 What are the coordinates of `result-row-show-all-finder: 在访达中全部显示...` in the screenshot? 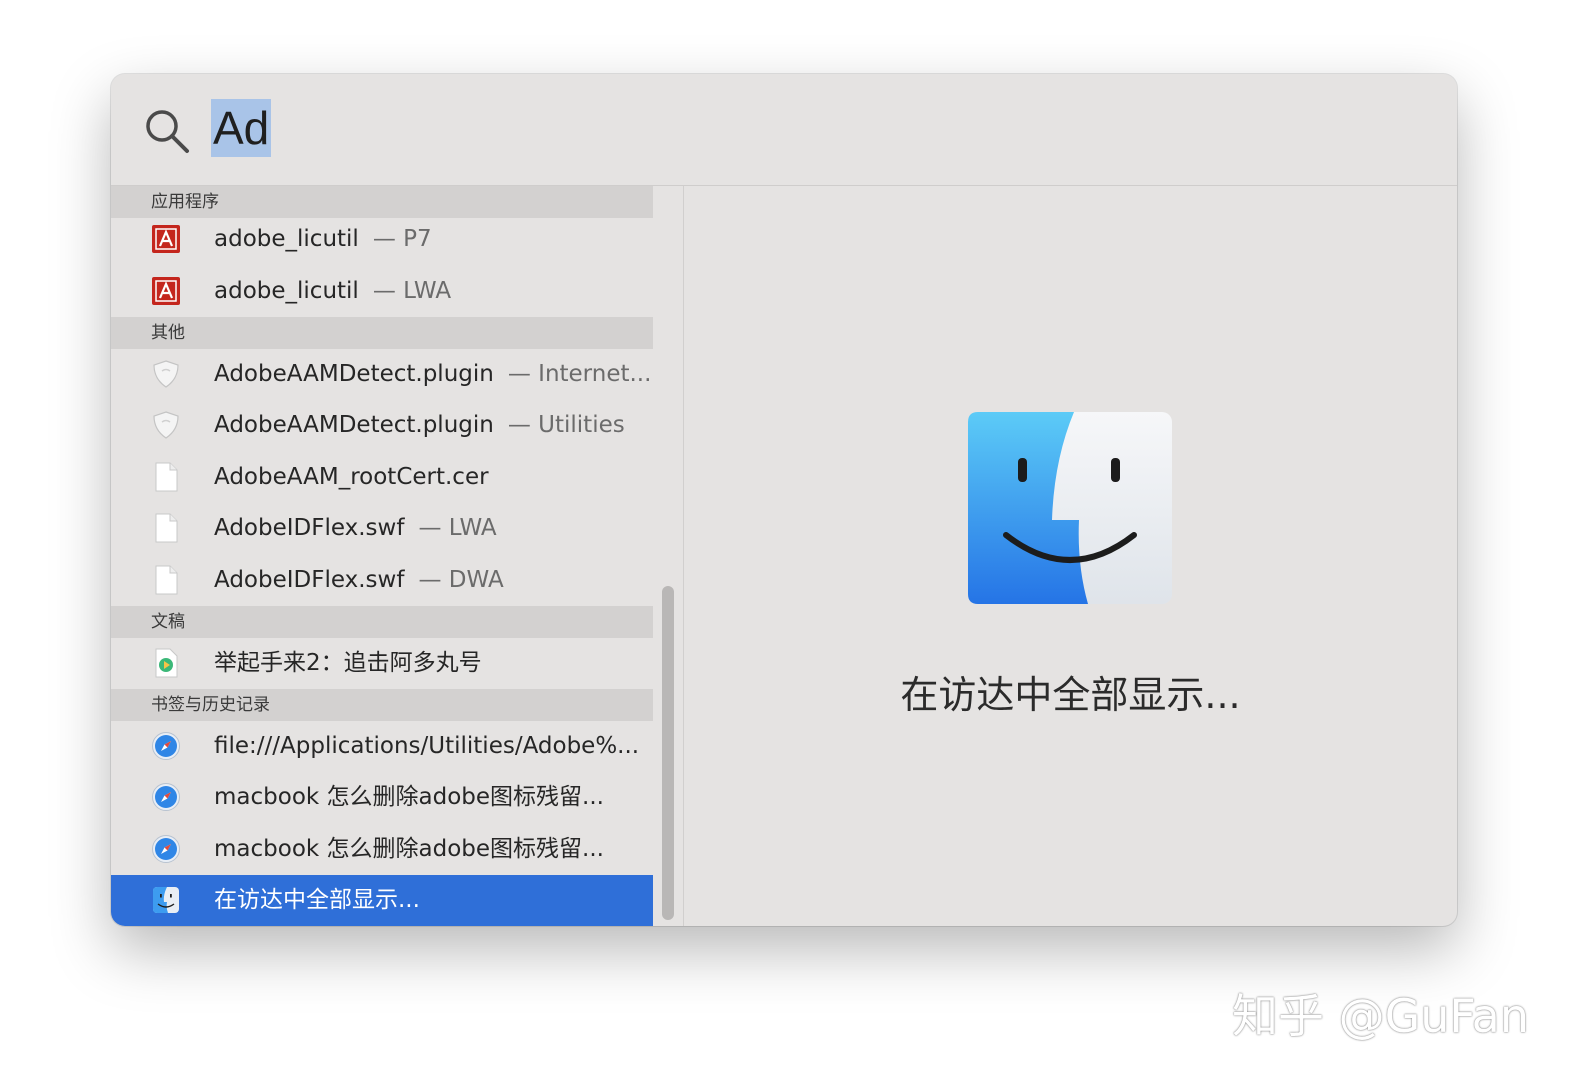 It's located at (382, 900).